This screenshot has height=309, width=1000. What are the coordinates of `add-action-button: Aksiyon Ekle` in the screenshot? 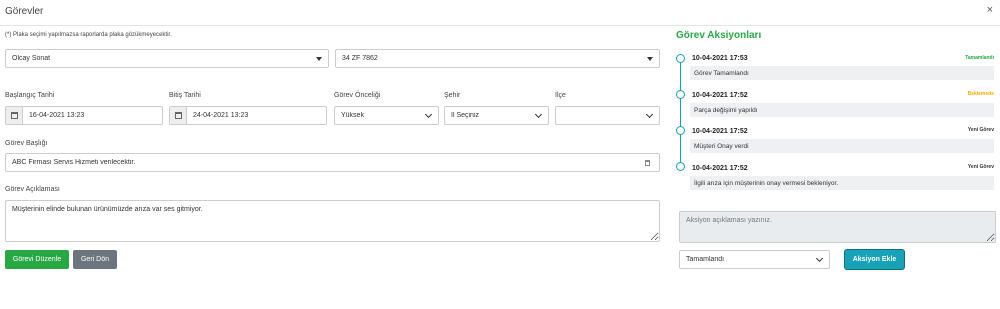 It's located at (874, 259).